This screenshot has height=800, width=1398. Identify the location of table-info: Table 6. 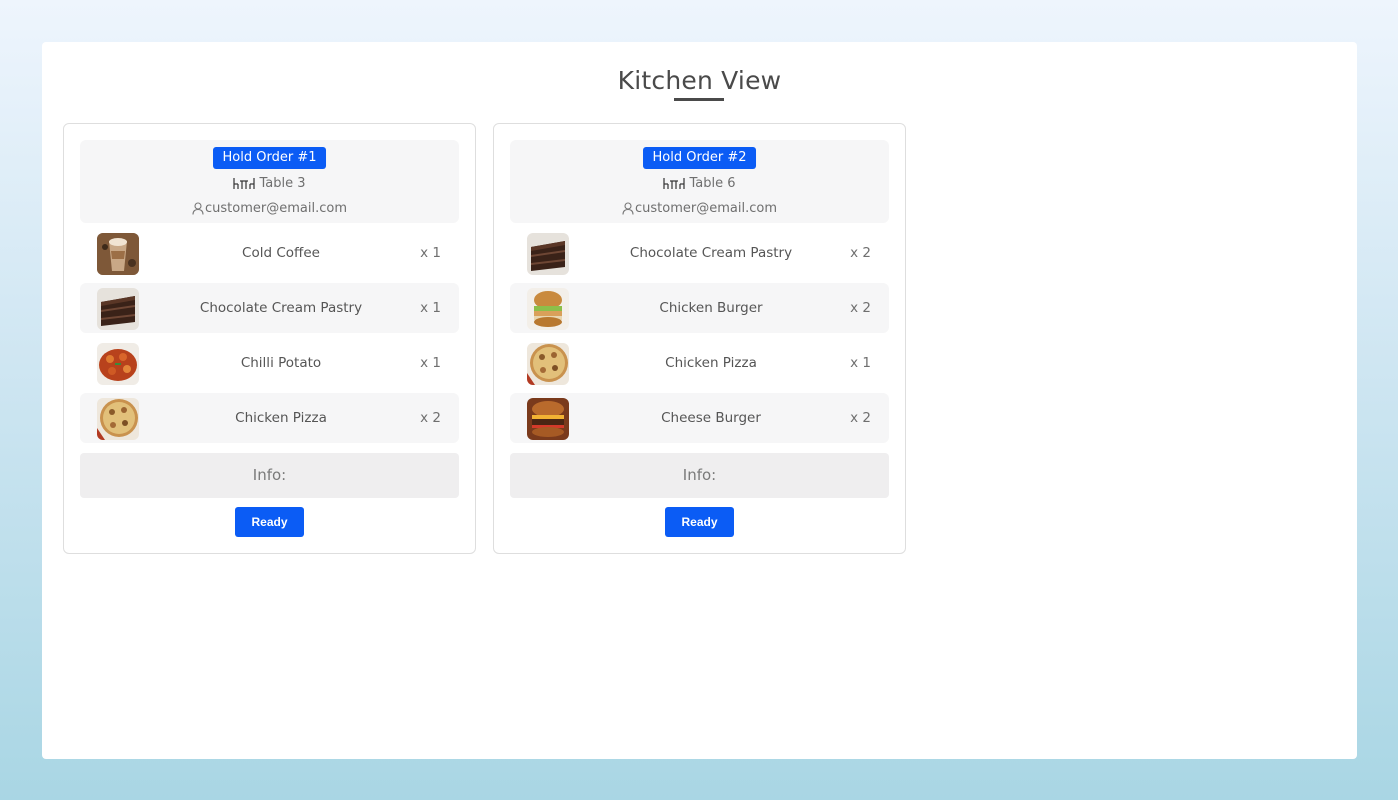
(699, 183).